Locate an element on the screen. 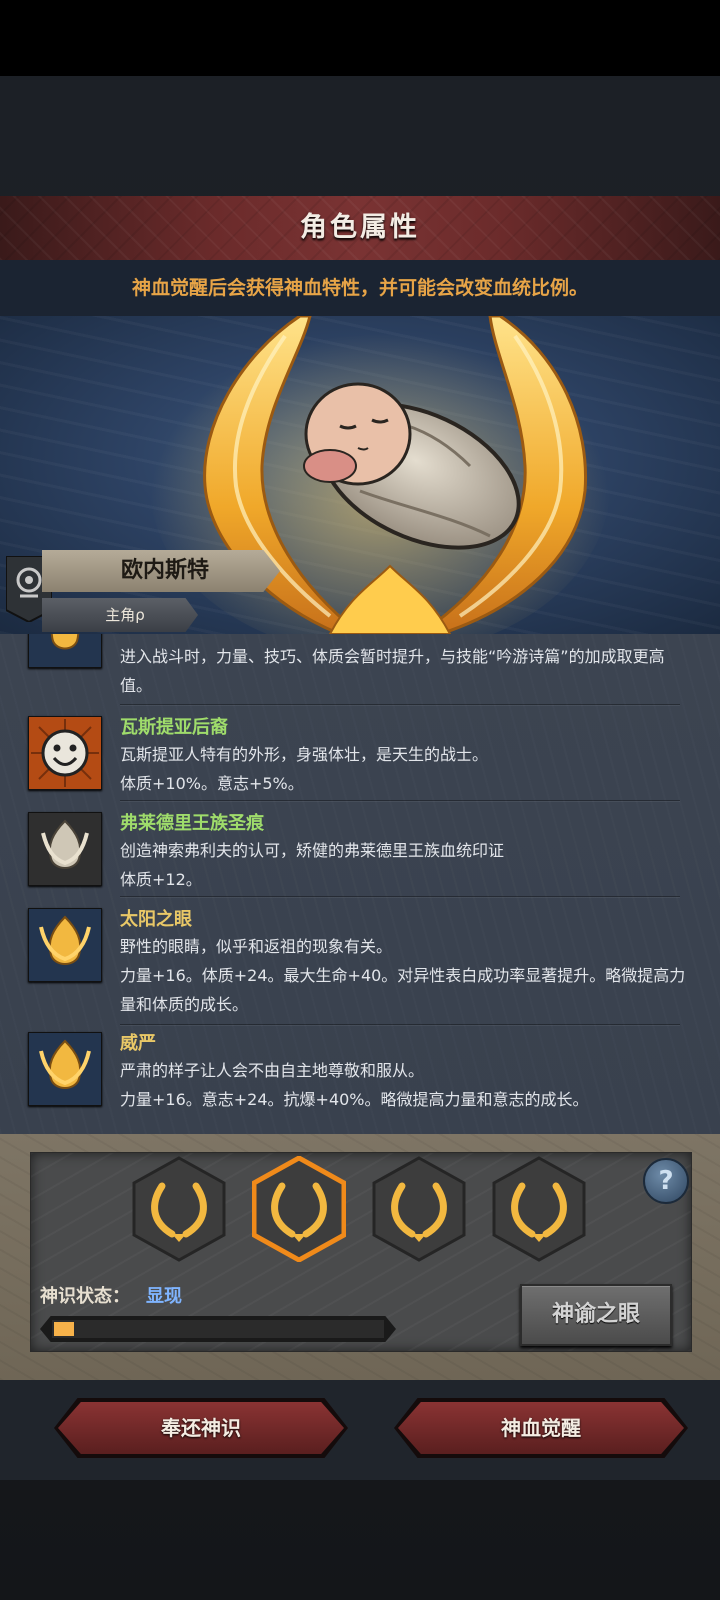 The width and height of the screenshot is (720, 1600). trait-effect: 力量+16。意志+24。抗爆+40%。略微提高力量和意志的成长。 is located at coordinates (354, 1099).